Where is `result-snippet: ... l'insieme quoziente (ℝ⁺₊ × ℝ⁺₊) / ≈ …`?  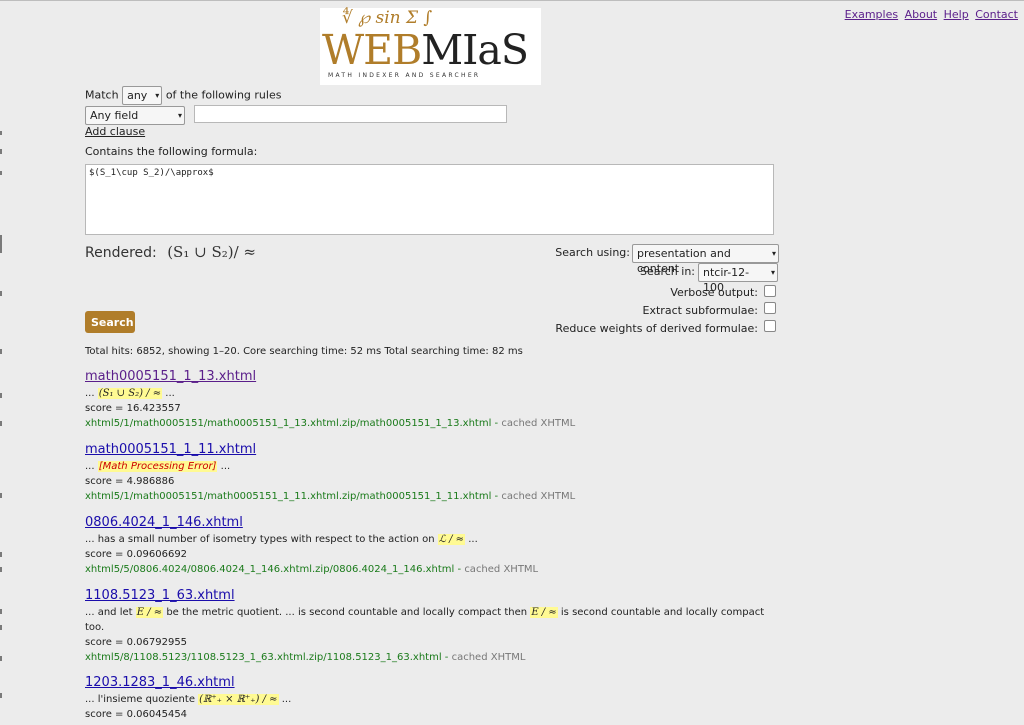 result-snippet: ... l'insieme quoziente (ℝ⁺₊ × ℝ⁺₊) / ≈ … is located at coordinates (188, 699).